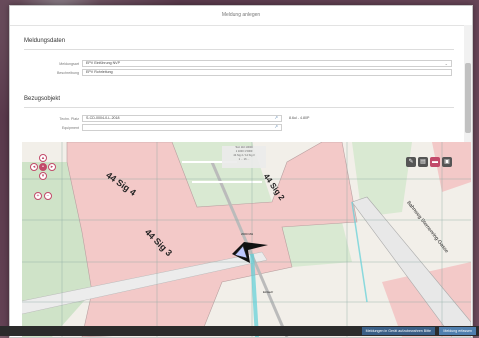  I want to click on pan-up-icon: ▴, so click(43, 158).